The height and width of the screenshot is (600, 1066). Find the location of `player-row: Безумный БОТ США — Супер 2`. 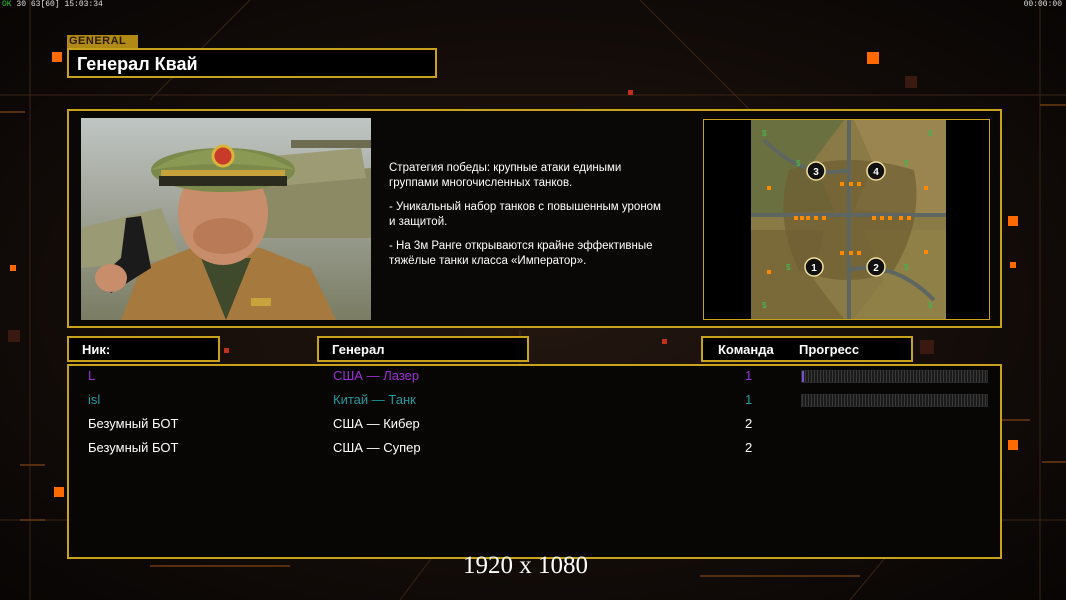

player-row: Безумный БОТ США — Супер 2 is located at coordinates (534, 450).